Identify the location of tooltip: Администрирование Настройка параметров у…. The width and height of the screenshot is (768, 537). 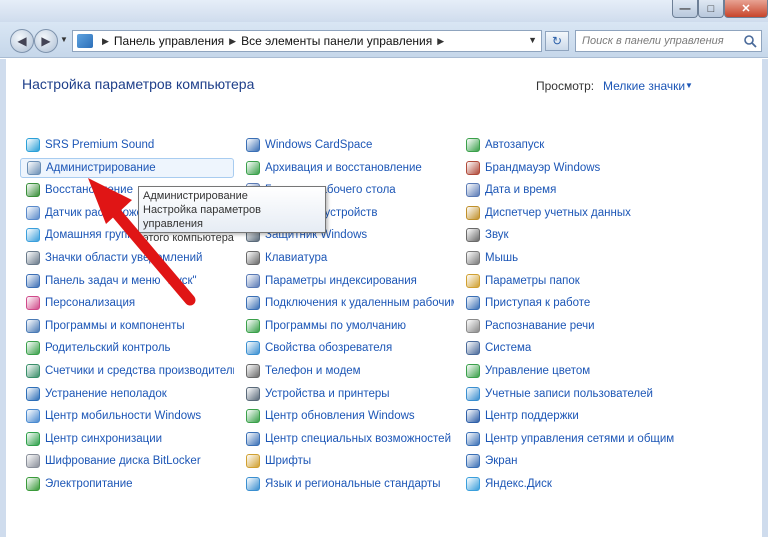
(232, 215).